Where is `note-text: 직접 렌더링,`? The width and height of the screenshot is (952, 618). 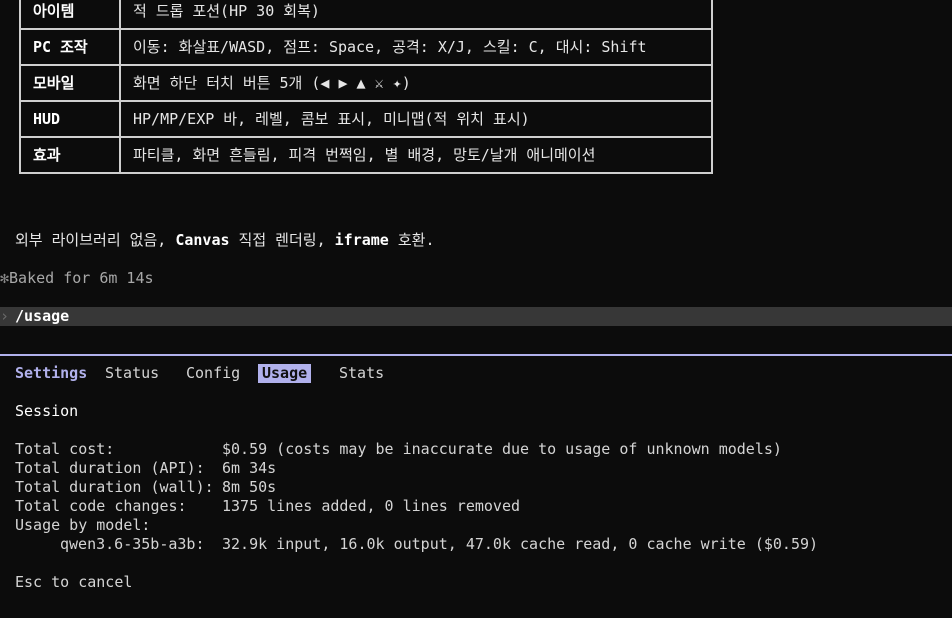
note-text: 직접 렌더링, is located at coordinates (282, 240).